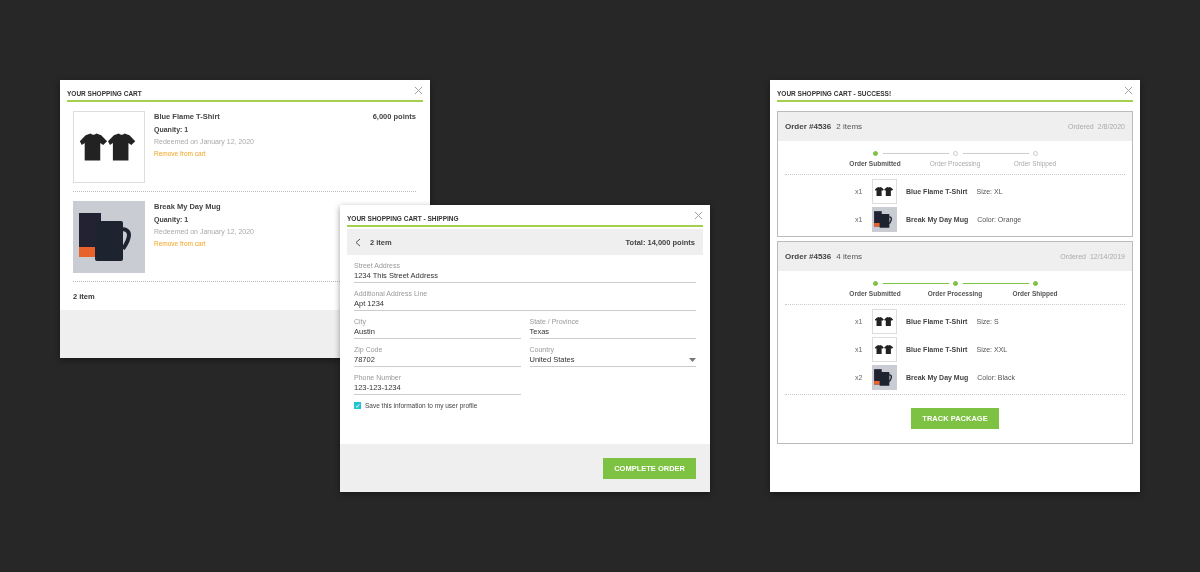 This screenshot has width=1200, height=572. Describe the element at coordinates (357, 405) in the screenshot. I see `checkbox` at that location.